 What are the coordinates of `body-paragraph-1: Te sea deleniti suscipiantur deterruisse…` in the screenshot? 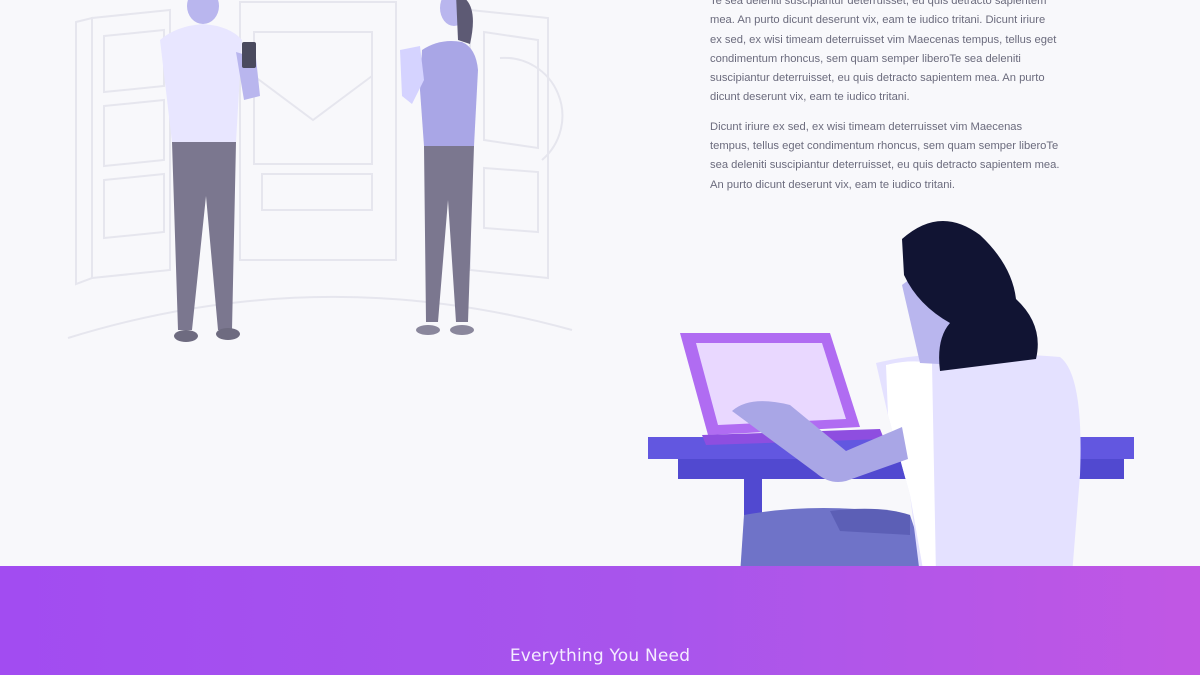 It's located at (883, 52).